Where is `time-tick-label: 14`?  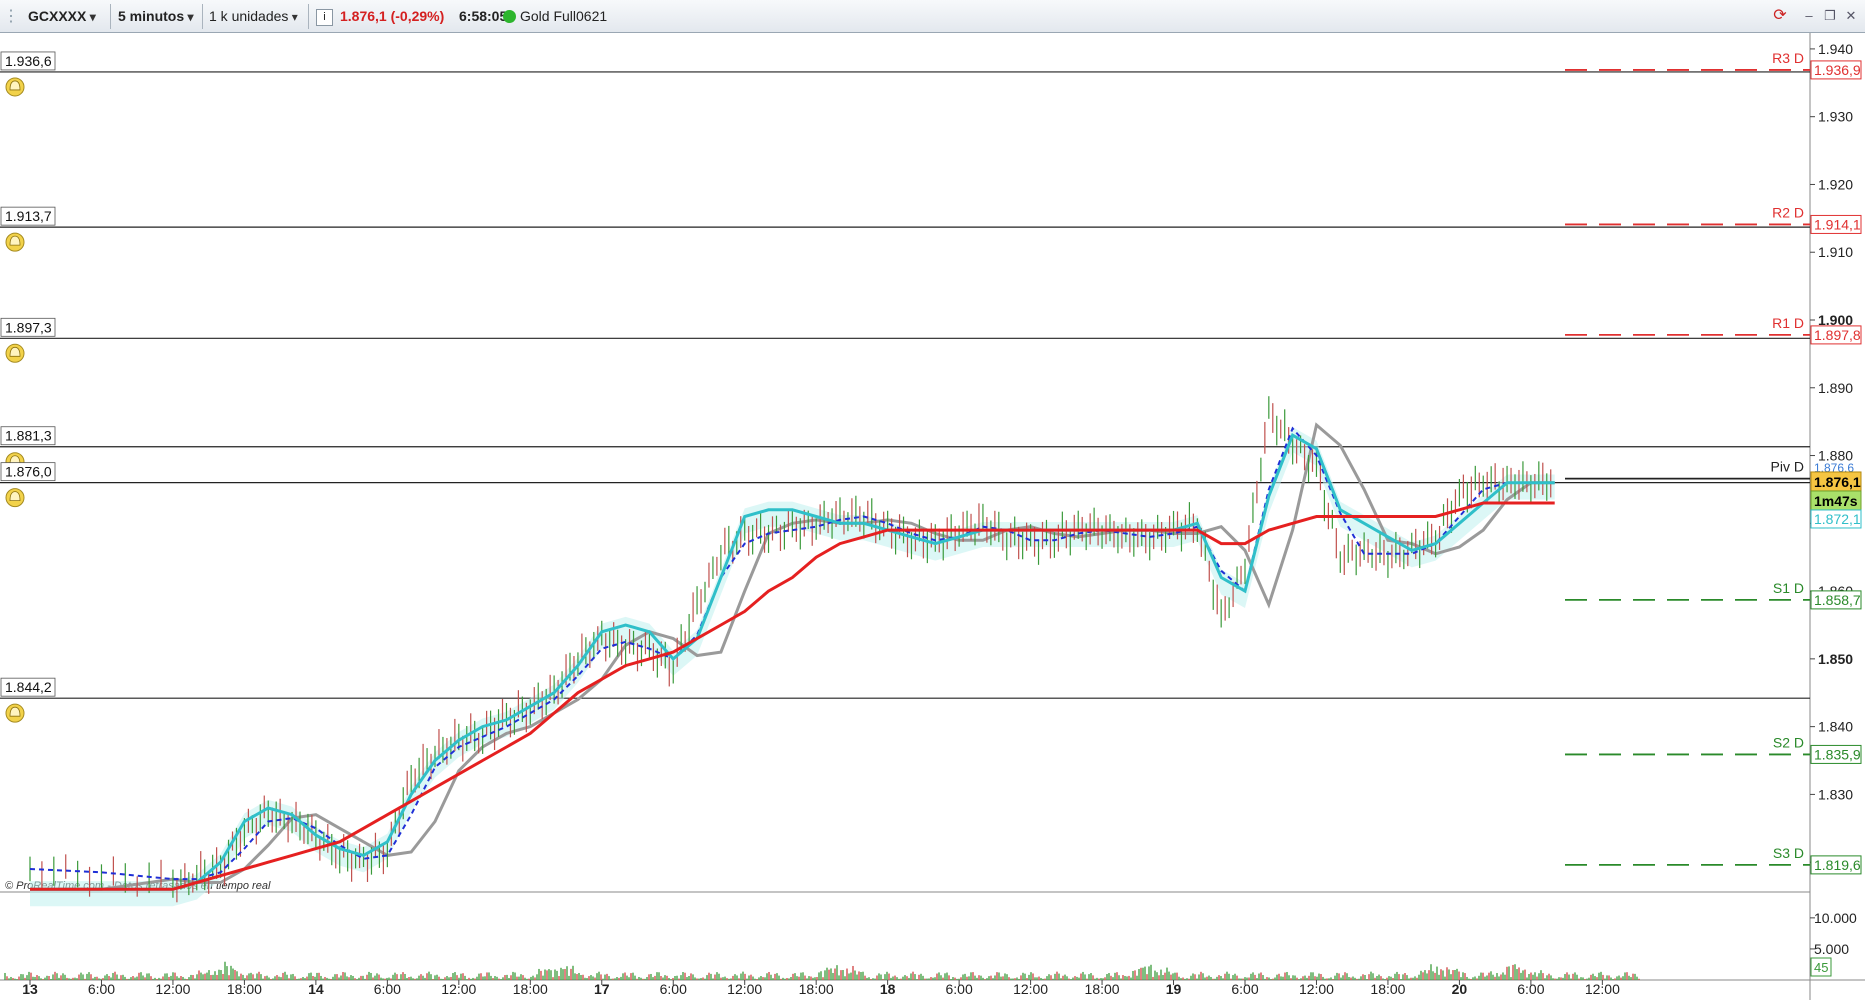 time-tick-label: 14 is located at coordinates (316, 989).